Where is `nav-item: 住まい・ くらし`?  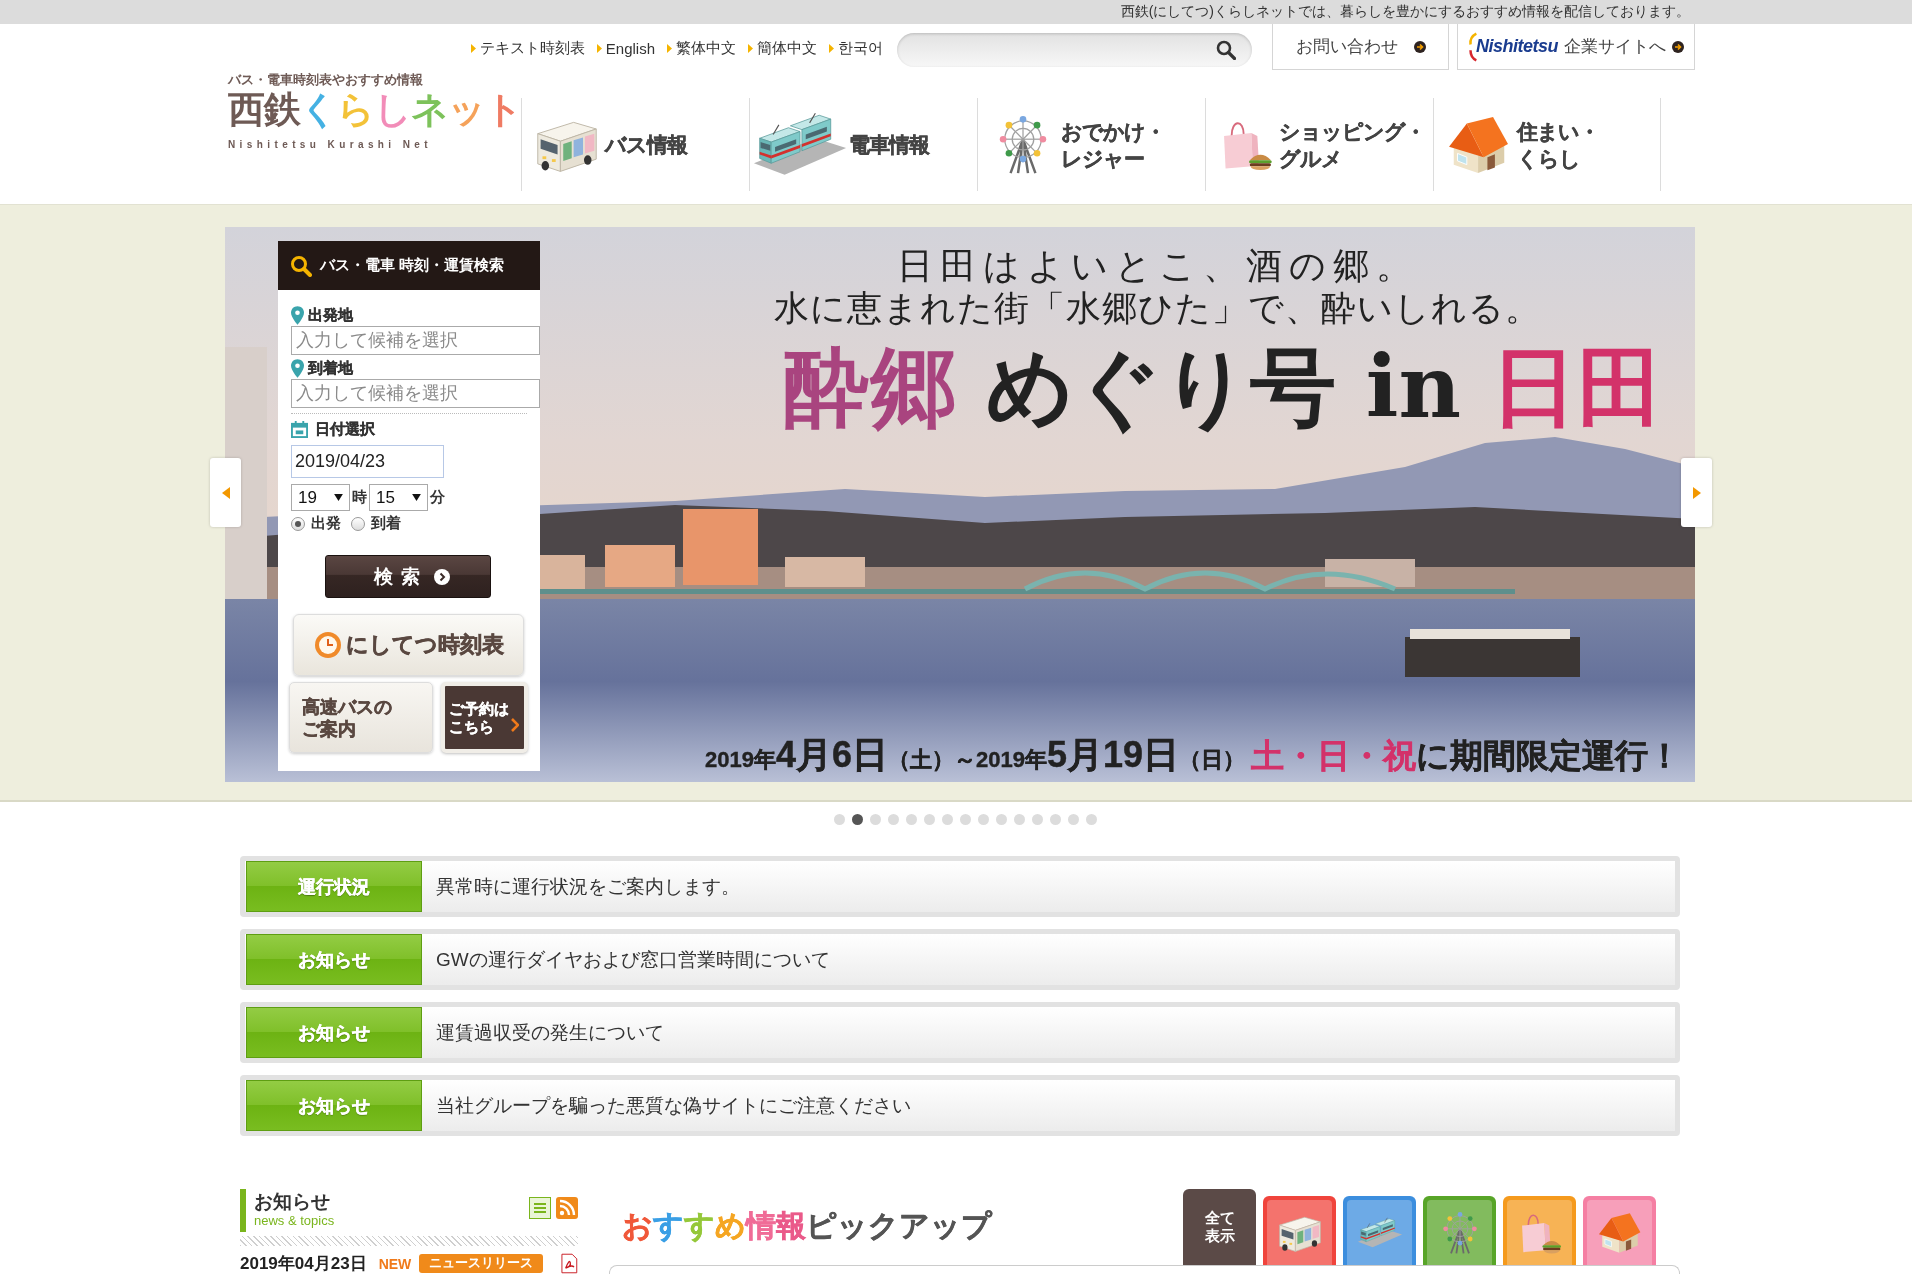 nav-item: 住まい・ くらし is located at coordinates (1547, 144).